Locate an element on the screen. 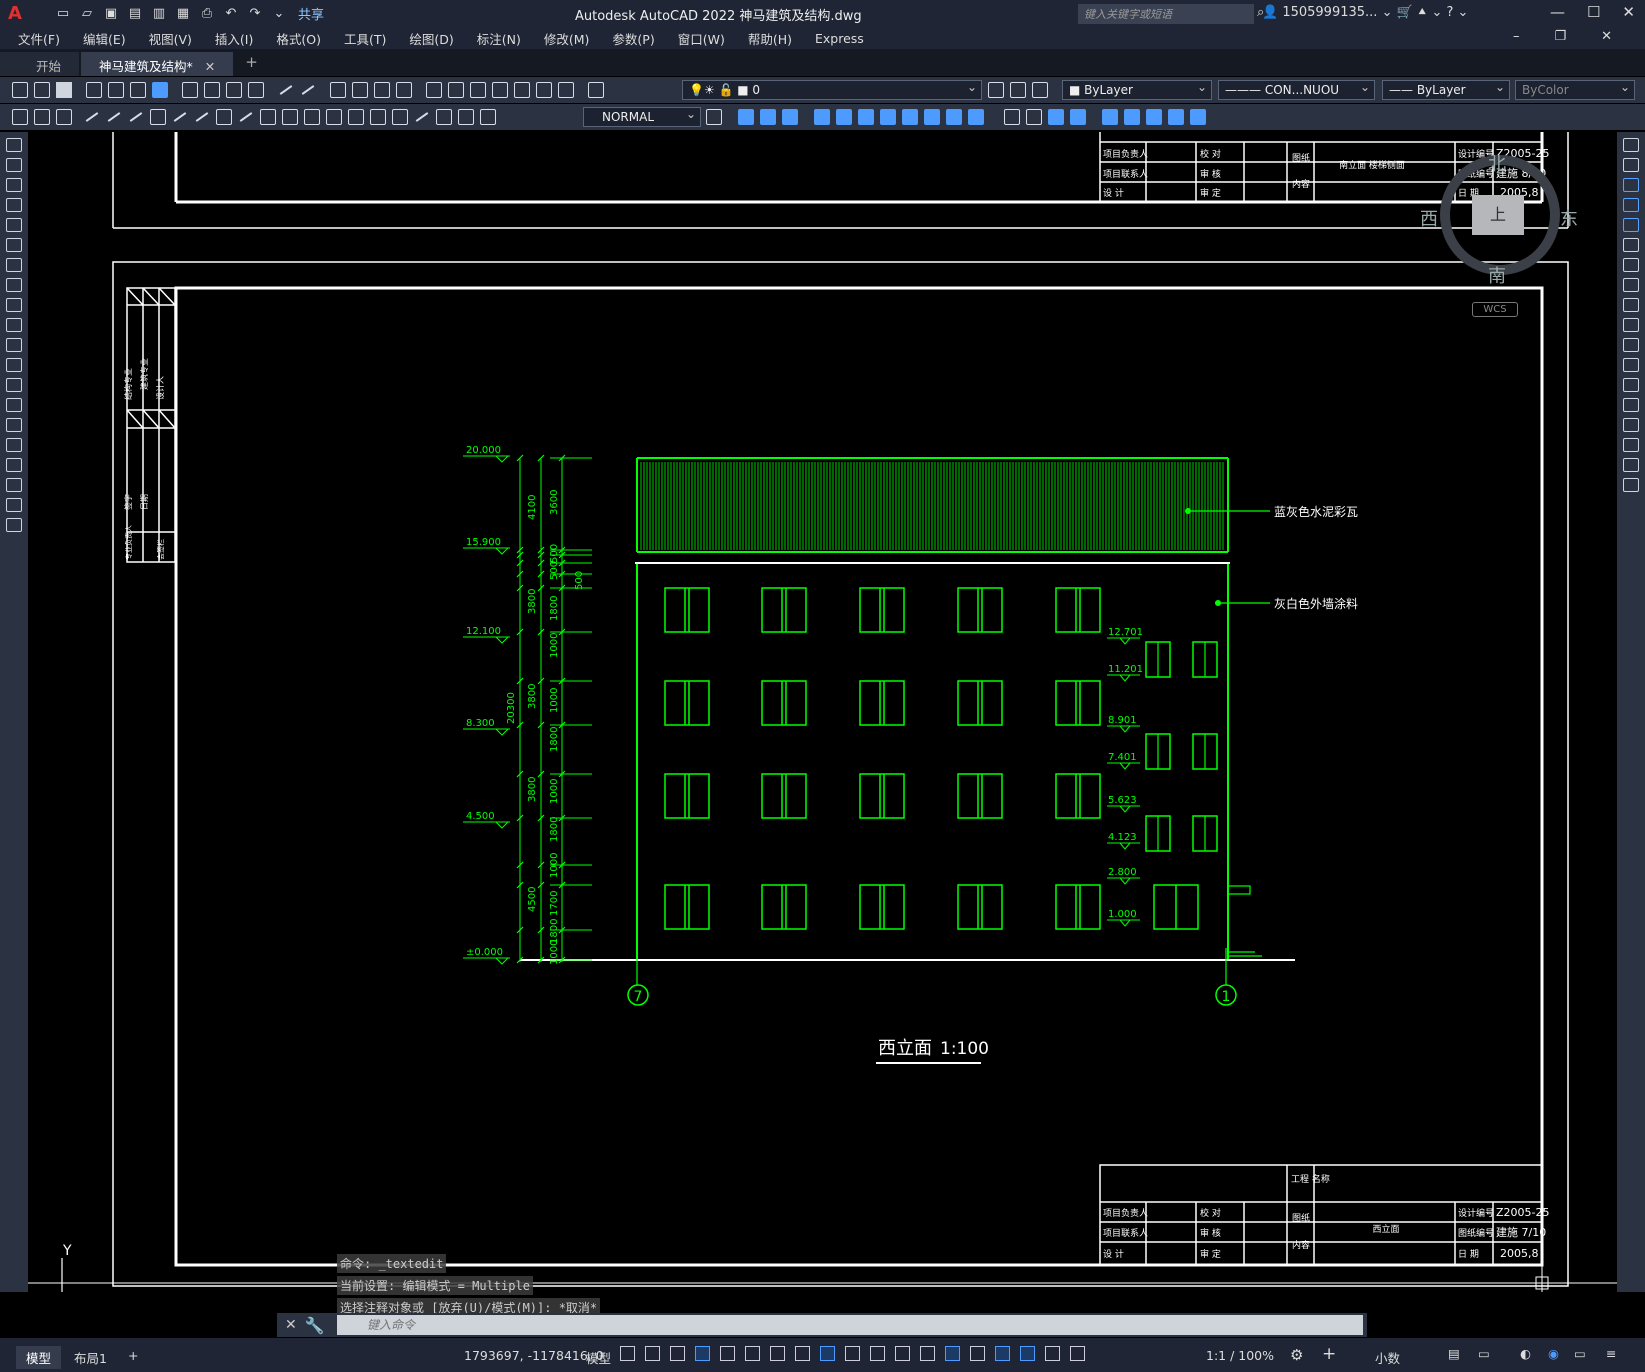  viewcube-top-face: 上 is located at coordinates (1498, 215).